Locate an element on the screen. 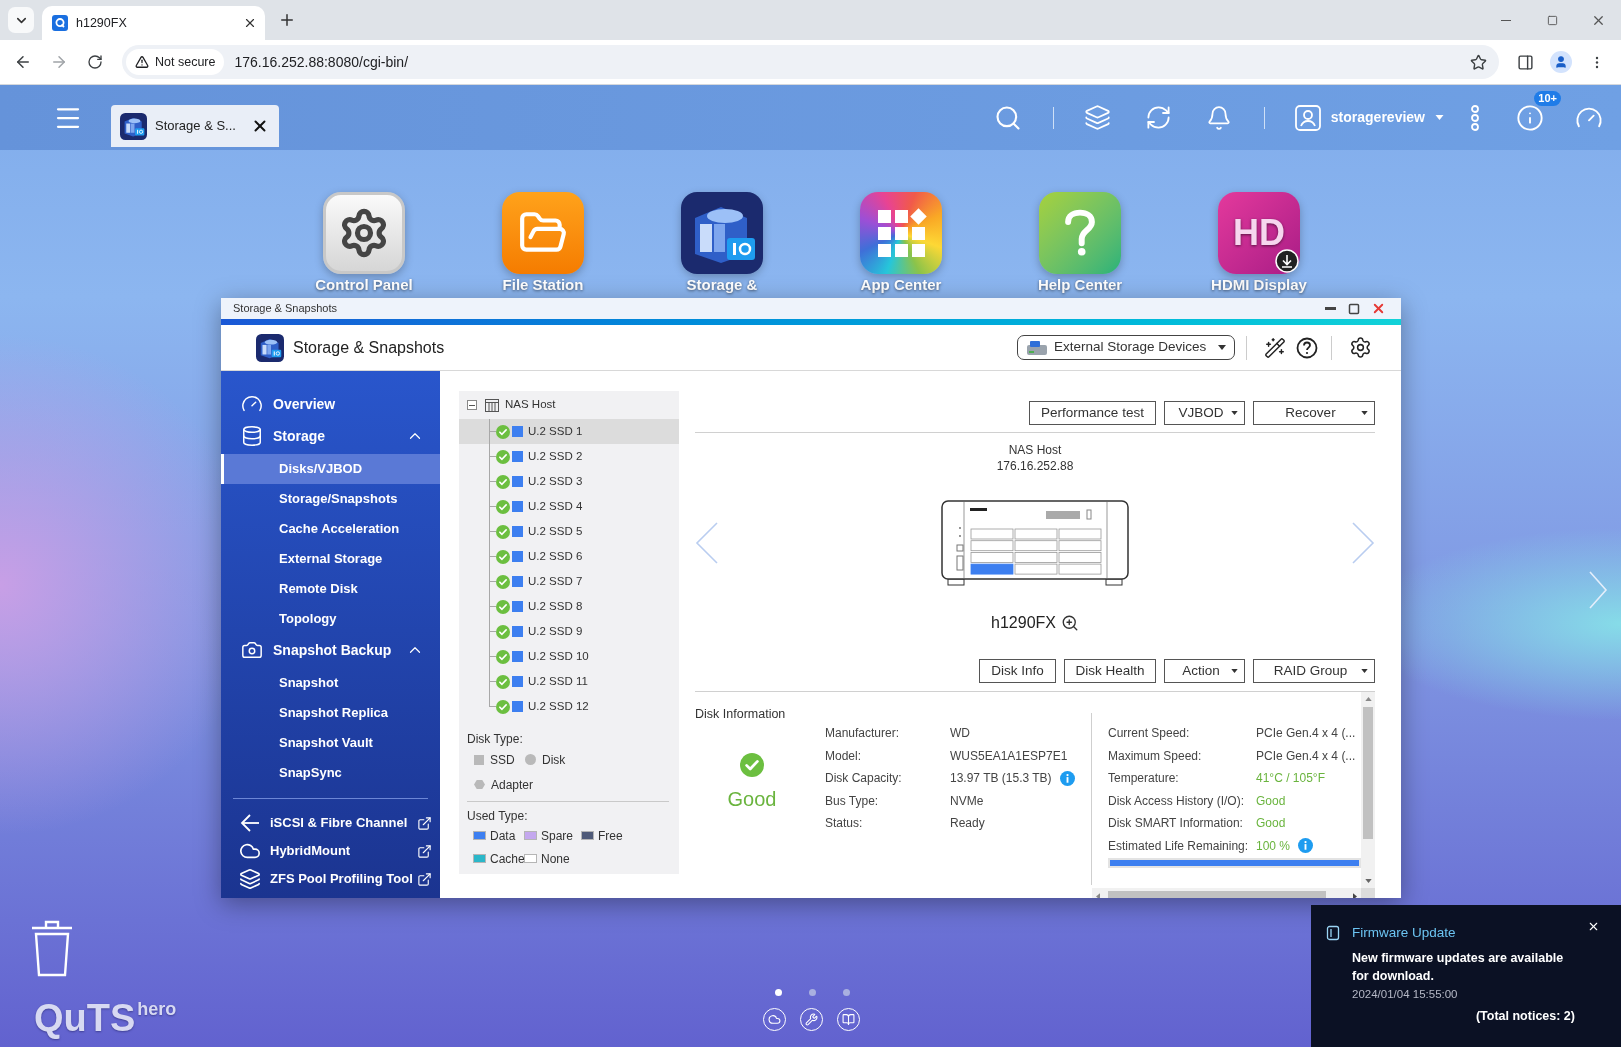 This screenshot has height=1047, width=1621. database-icon is located at coordinates (252, 436).